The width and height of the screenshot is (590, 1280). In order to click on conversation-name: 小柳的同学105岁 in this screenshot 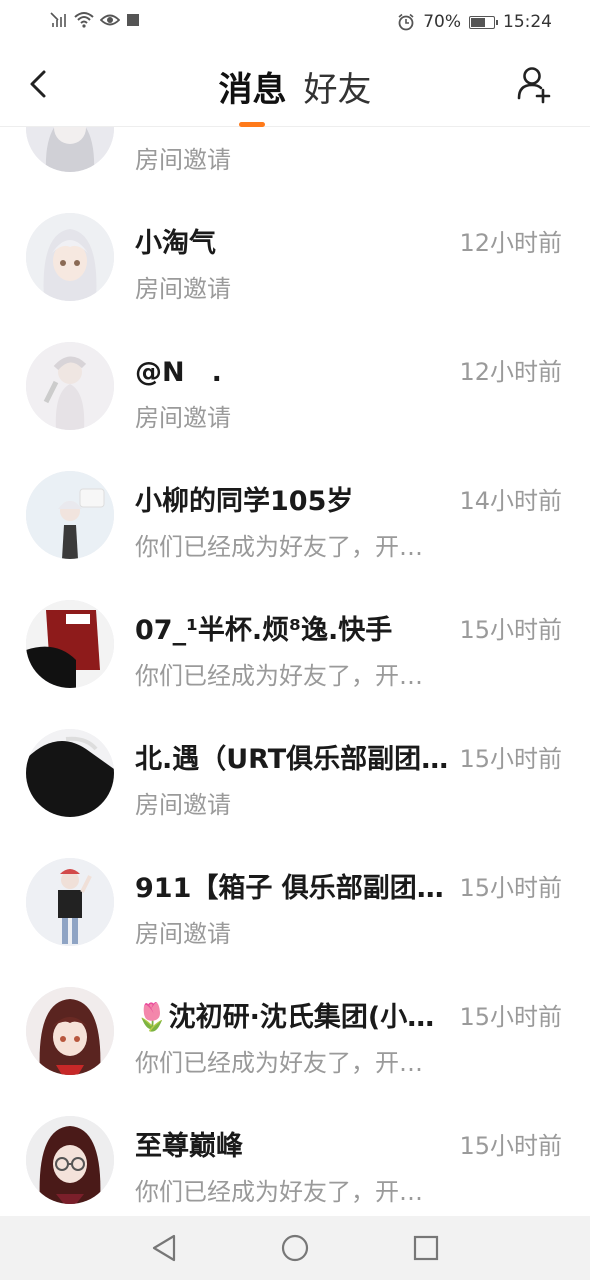, I will do `click(244, 501)`.